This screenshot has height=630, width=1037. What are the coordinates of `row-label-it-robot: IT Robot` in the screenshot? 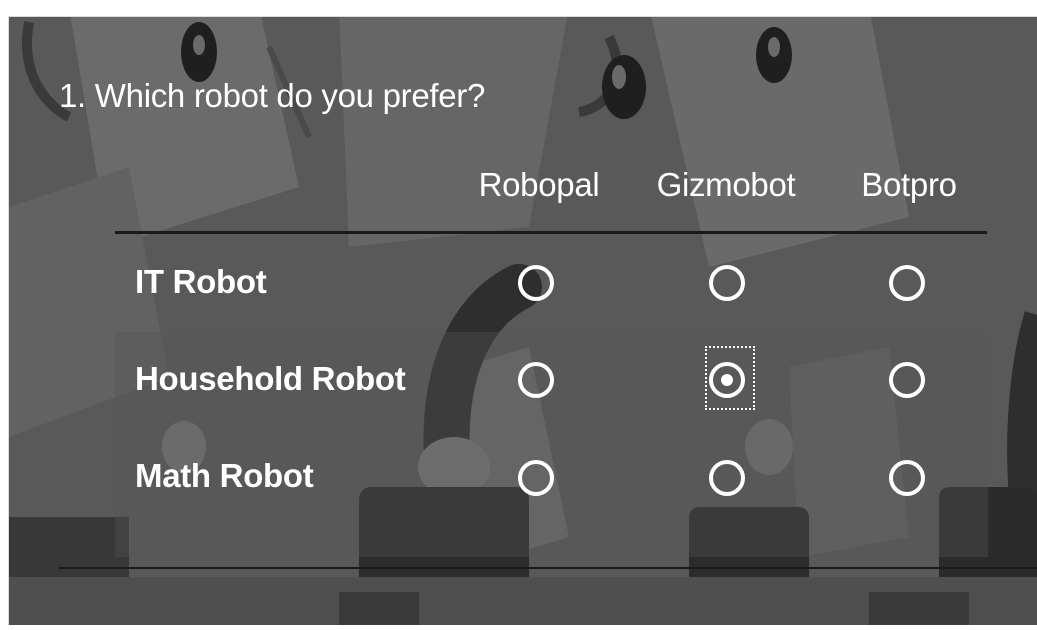 It's located at (201, 281).